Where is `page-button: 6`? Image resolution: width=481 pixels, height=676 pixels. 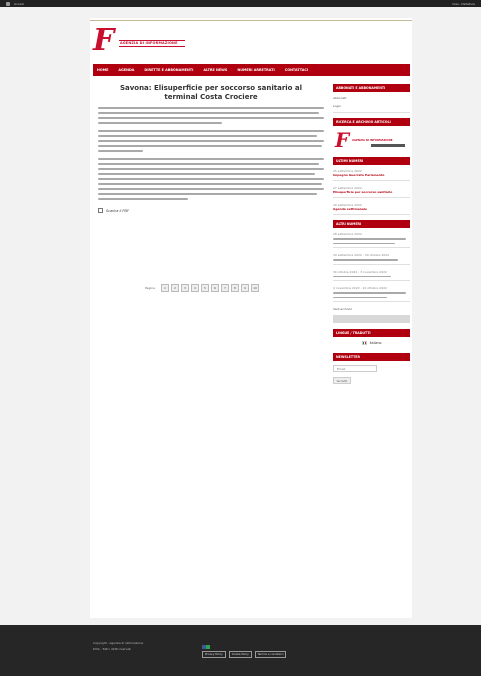 page-button: 6 is located at coordinates (215, 288).